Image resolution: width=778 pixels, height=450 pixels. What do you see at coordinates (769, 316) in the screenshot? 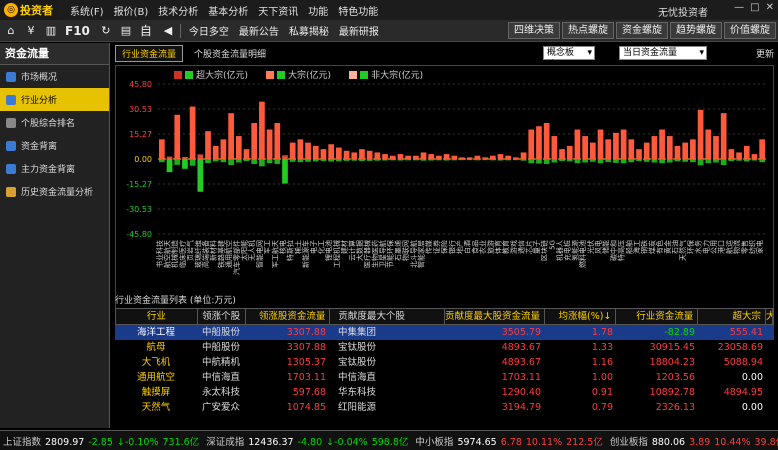
I see `column-header-8: 大` at bounding box center [769, 316].